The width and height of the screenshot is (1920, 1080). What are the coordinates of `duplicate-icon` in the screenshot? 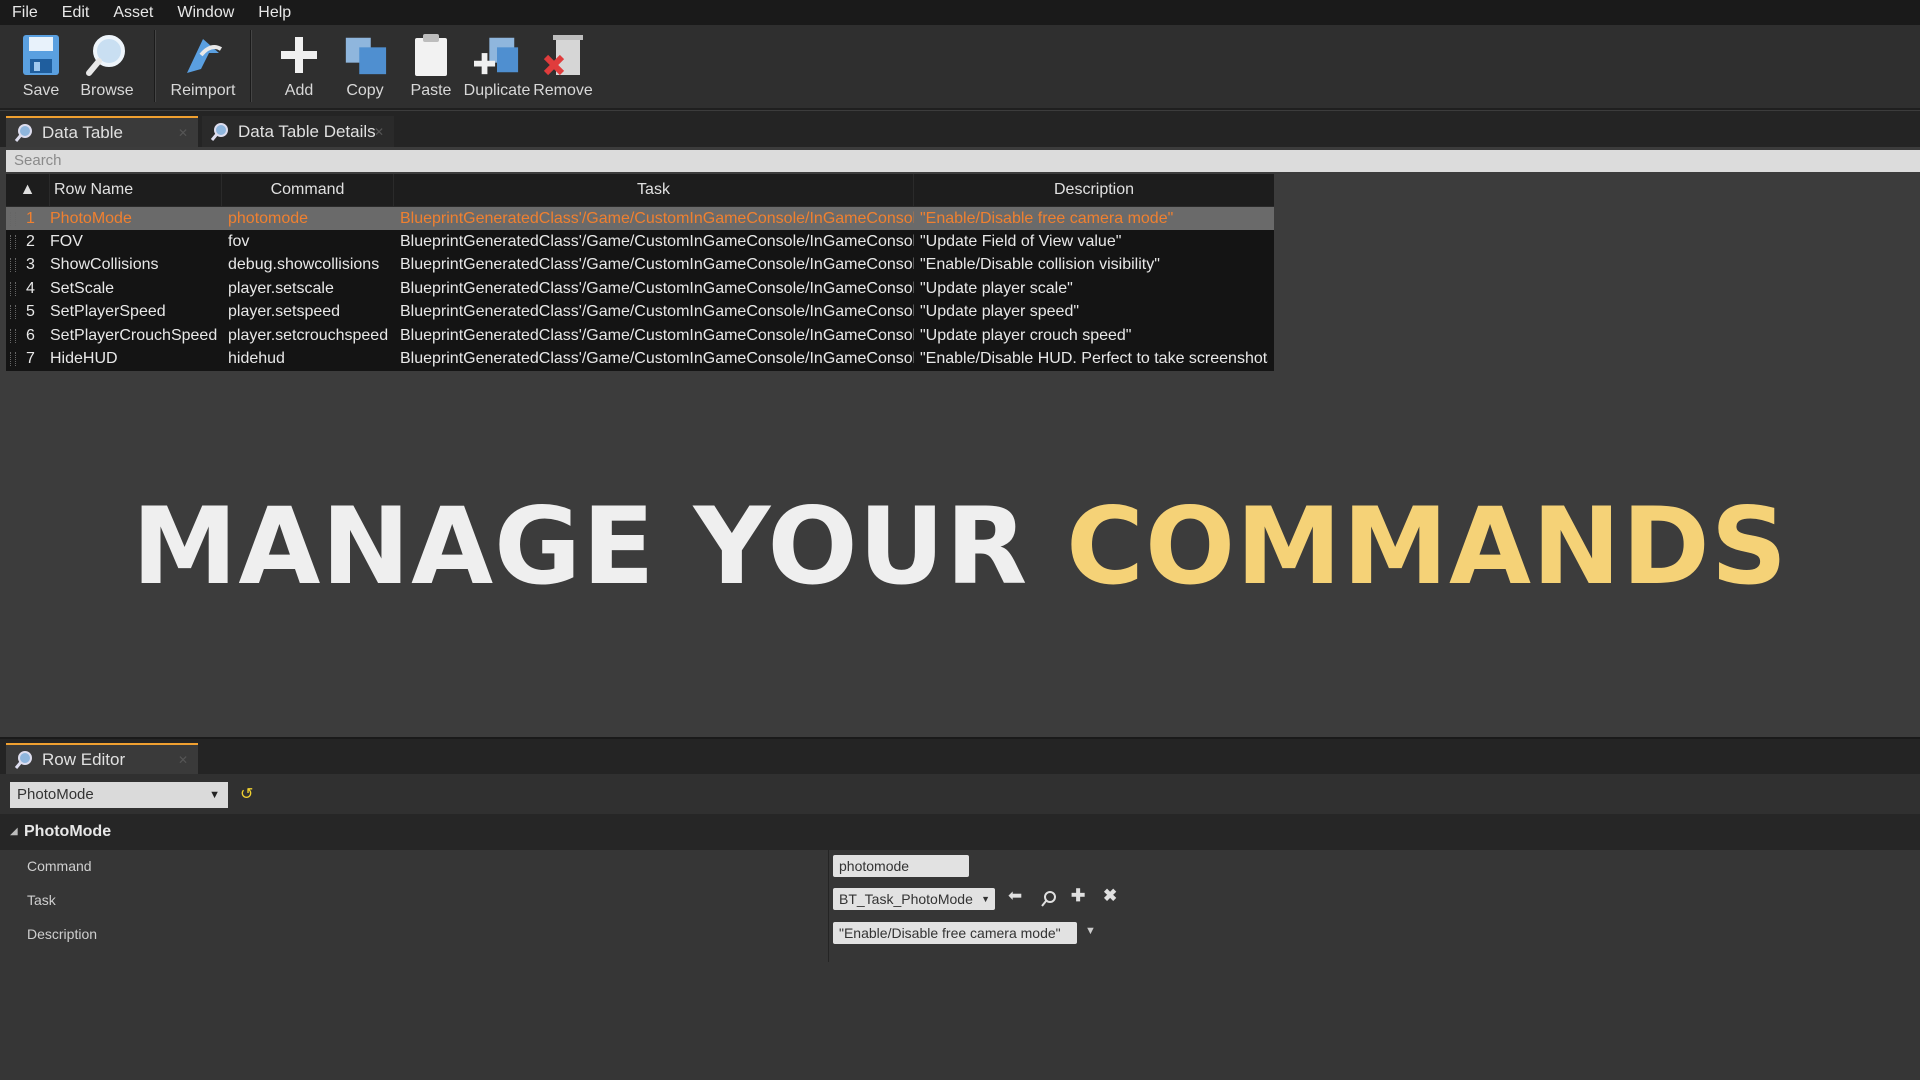 It's located at (497, 55).